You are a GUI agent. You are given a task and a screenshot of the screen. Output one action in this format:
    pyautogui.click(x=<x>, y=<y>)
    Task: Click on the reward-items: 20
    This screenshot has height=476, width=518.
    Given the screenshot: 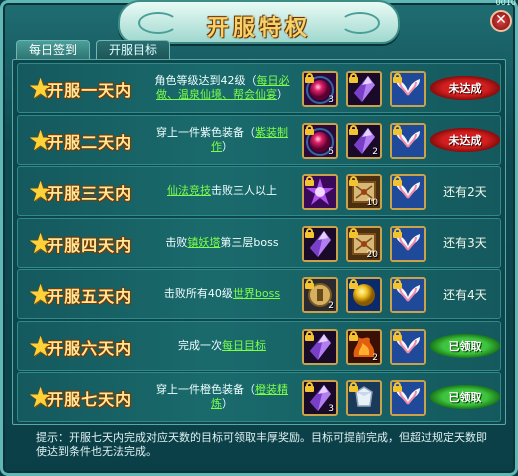 What is the action you would take?
    pyautogui.click(x=364, y=243)
    